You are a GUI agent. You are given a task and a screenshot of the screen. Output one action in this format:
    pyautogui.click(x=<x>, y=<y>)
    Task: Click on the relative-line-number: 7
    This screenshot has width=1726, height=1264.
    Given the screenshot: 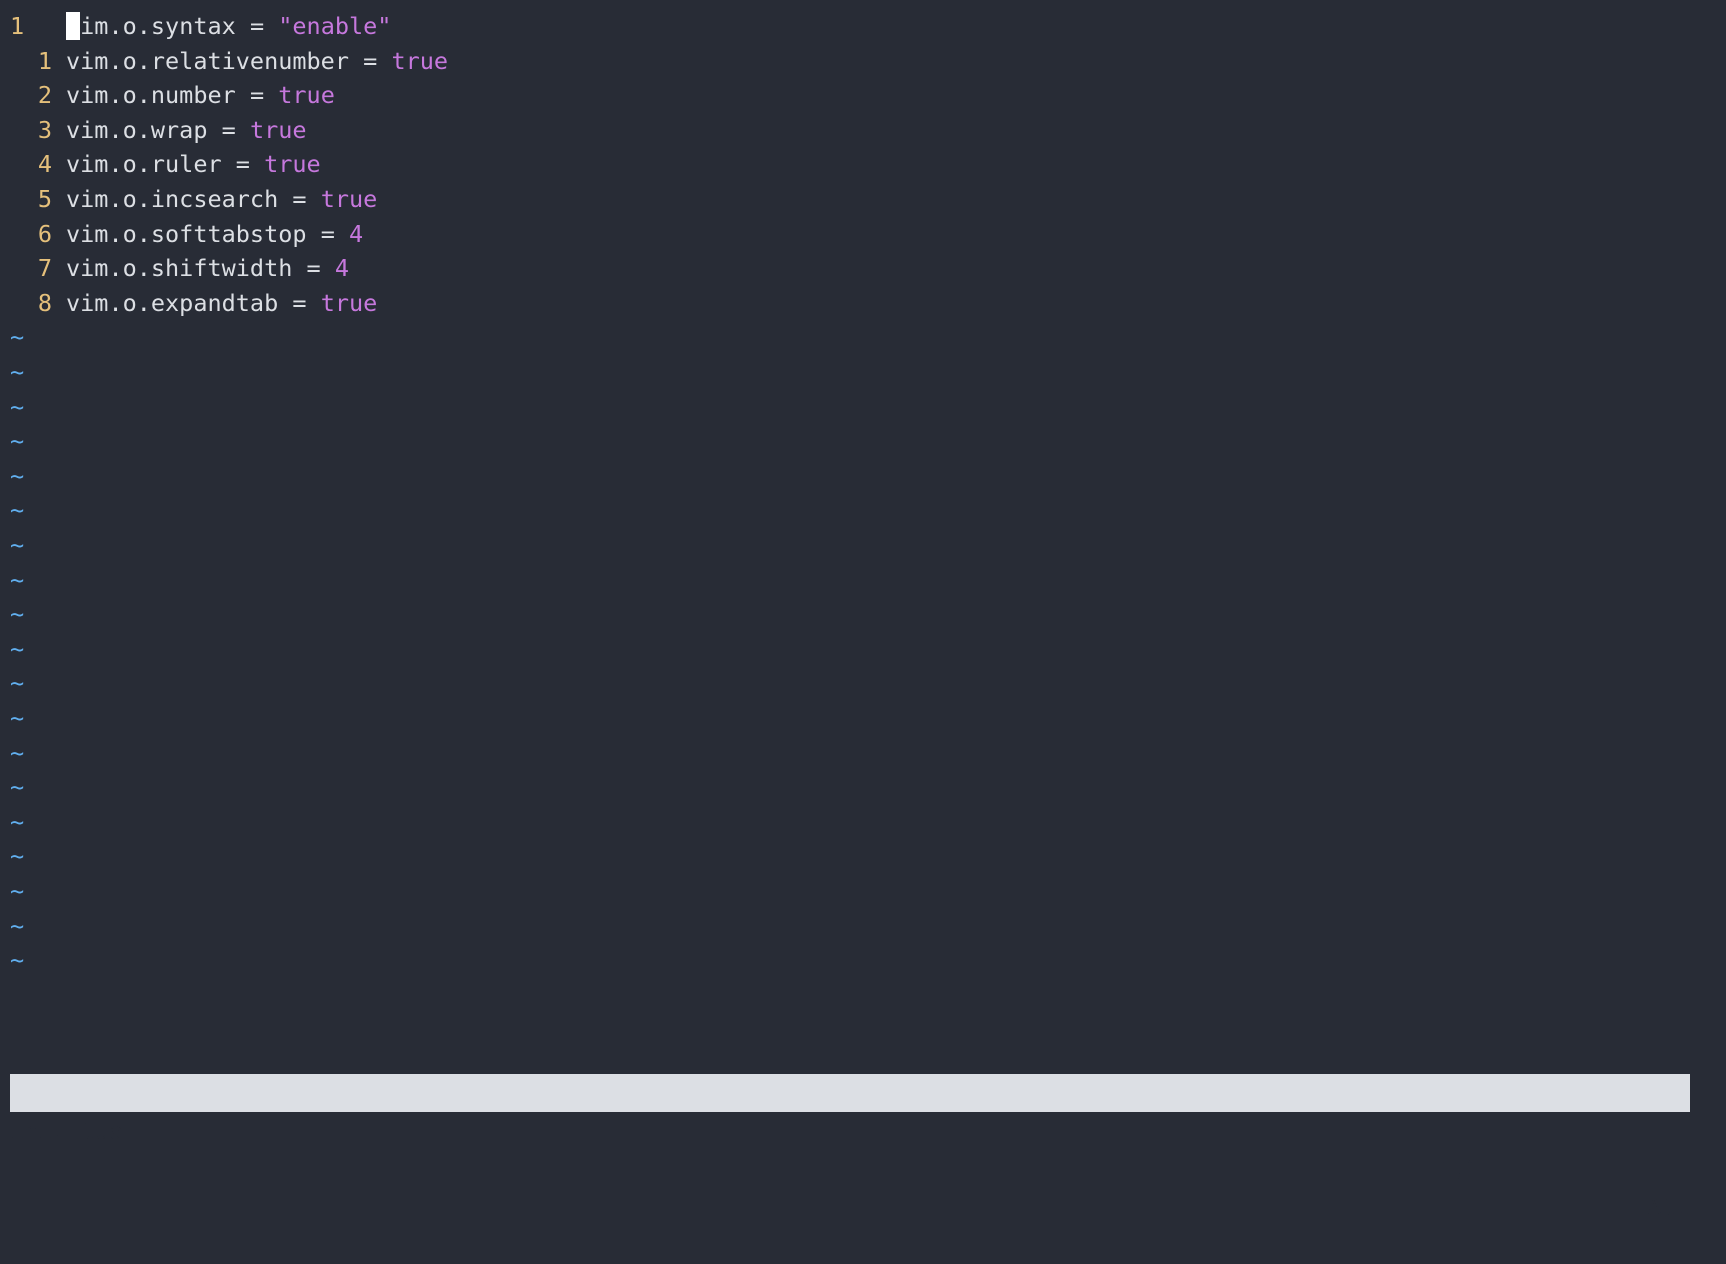 What is the action you would take?
    pyautogui.click(x=44, y=268)
    